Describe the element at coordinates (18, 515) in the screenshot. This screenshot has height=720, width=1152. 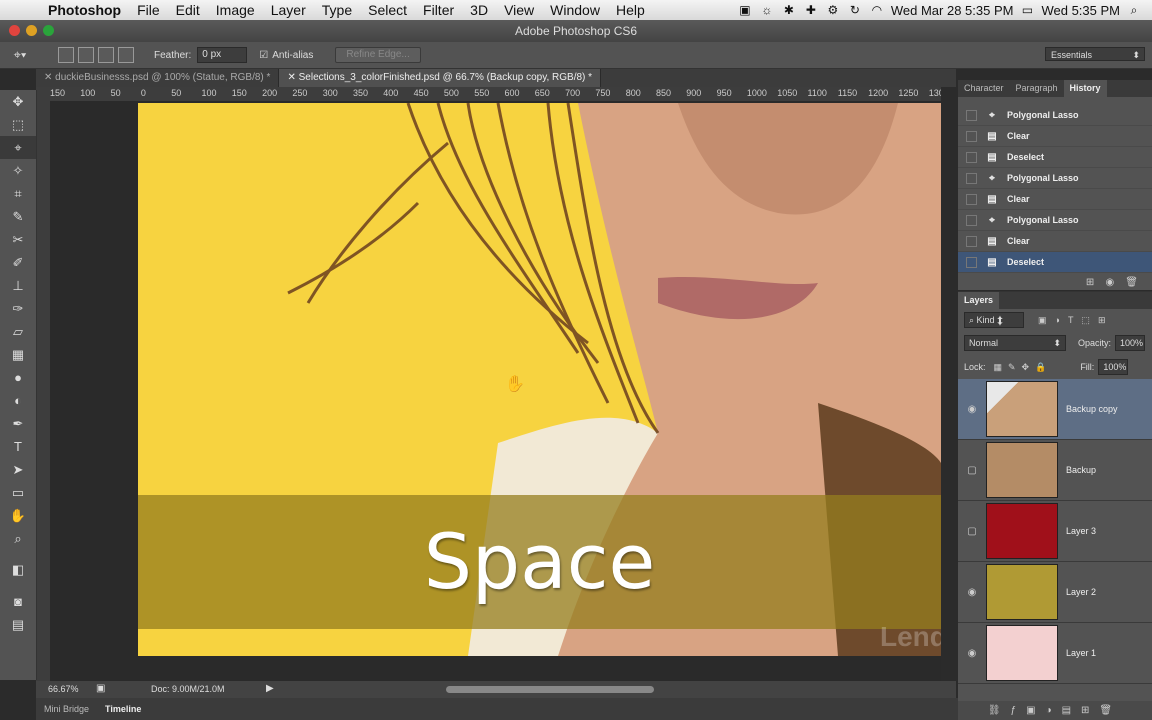
I see `hand-tool-icon: ✋` at that location.